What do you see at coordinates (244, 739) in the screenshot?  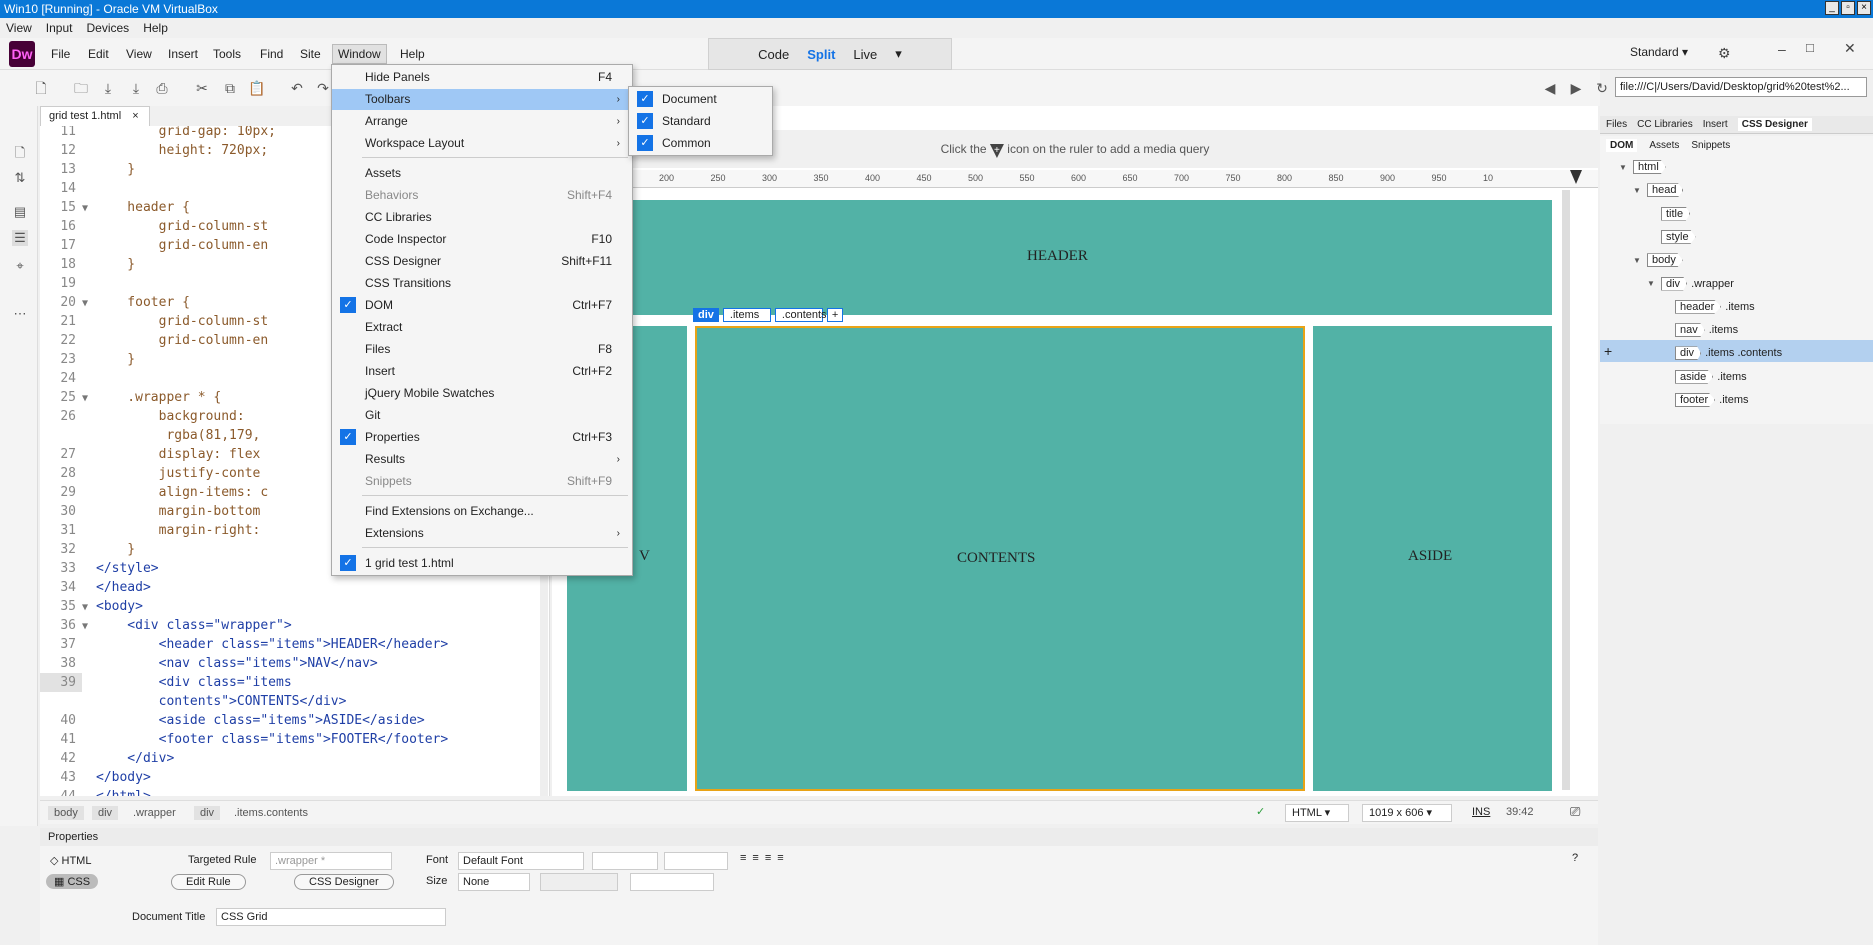 I see `code-line: 41 <footer class="items">FOOTER</footer>` at bounding box center [244, 739].